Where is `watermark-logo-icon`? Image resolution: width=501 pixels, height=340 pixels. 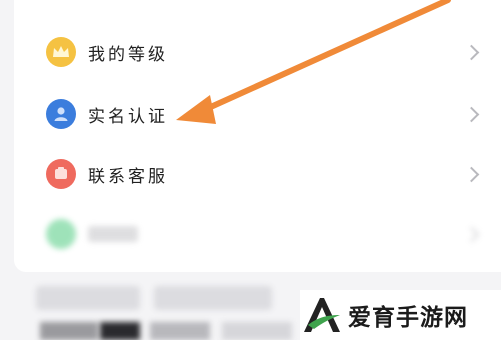
watermark-logo-icon is located at coordinates (322, 315).